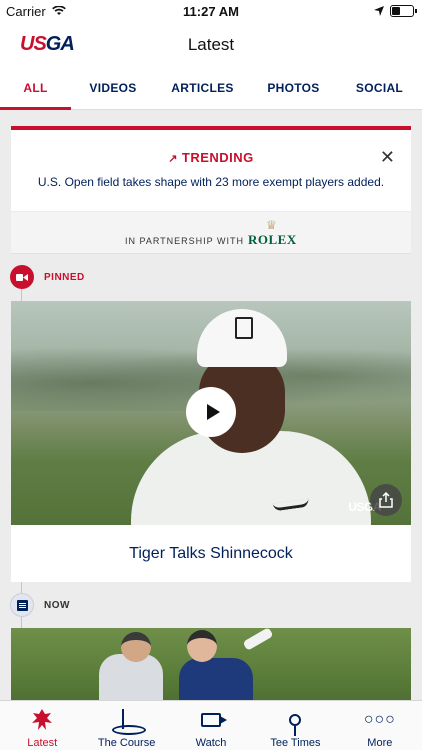 This screenshot has width=422, height=750. Describe the element at coordinates (113, 87) in the screenshot. I see `tab-videos: VIDEOS` at that location.